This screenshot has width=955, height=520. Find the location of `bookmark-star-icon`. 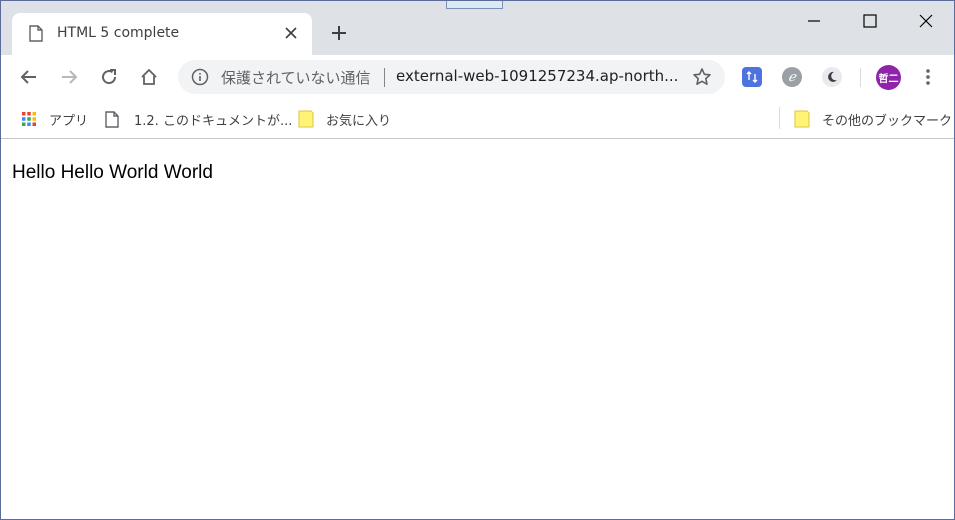

bookmark-star-icon is located at coordinates (702, 77).